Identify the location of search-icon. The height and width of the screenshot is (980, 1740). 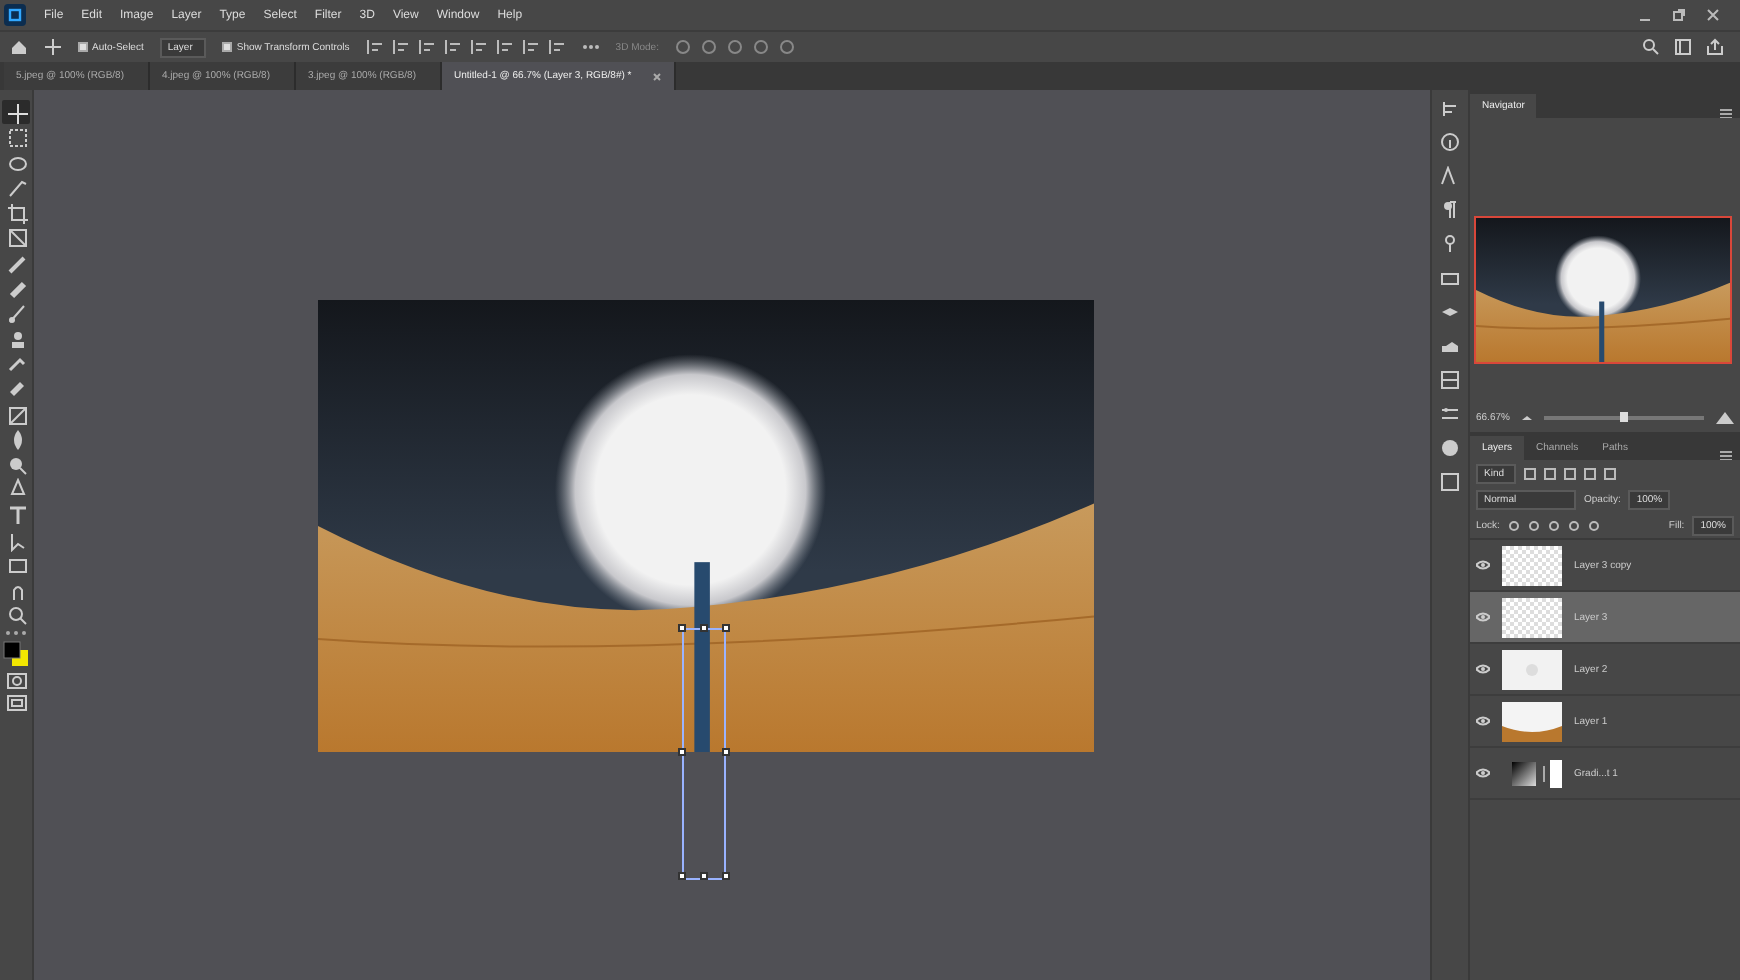
(1651, 47).